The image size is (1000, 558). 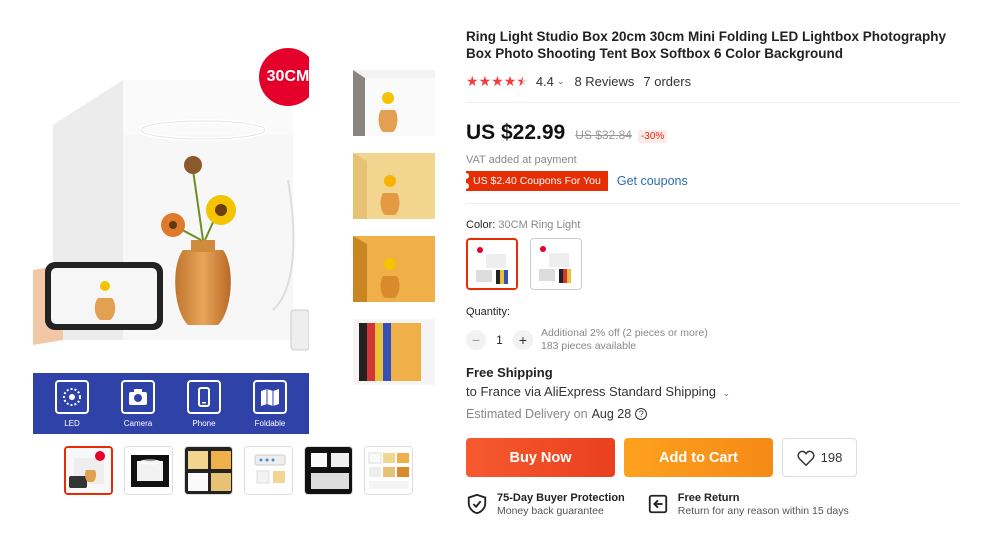 I want to click on discount-badge: -30%, so click(x=652, y=136).